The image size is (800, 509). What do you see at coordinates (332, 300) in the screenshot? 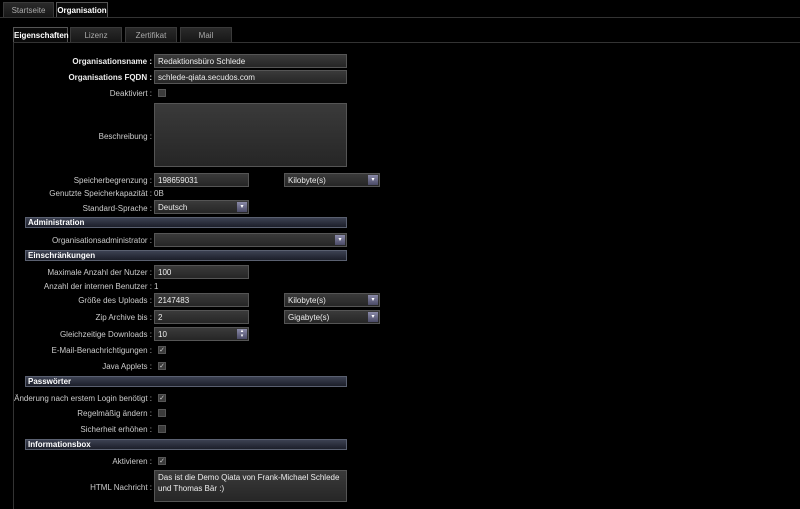
I see `upload-unit-select: Kilobyte(s) ▾` at bounding box center [332, 300].